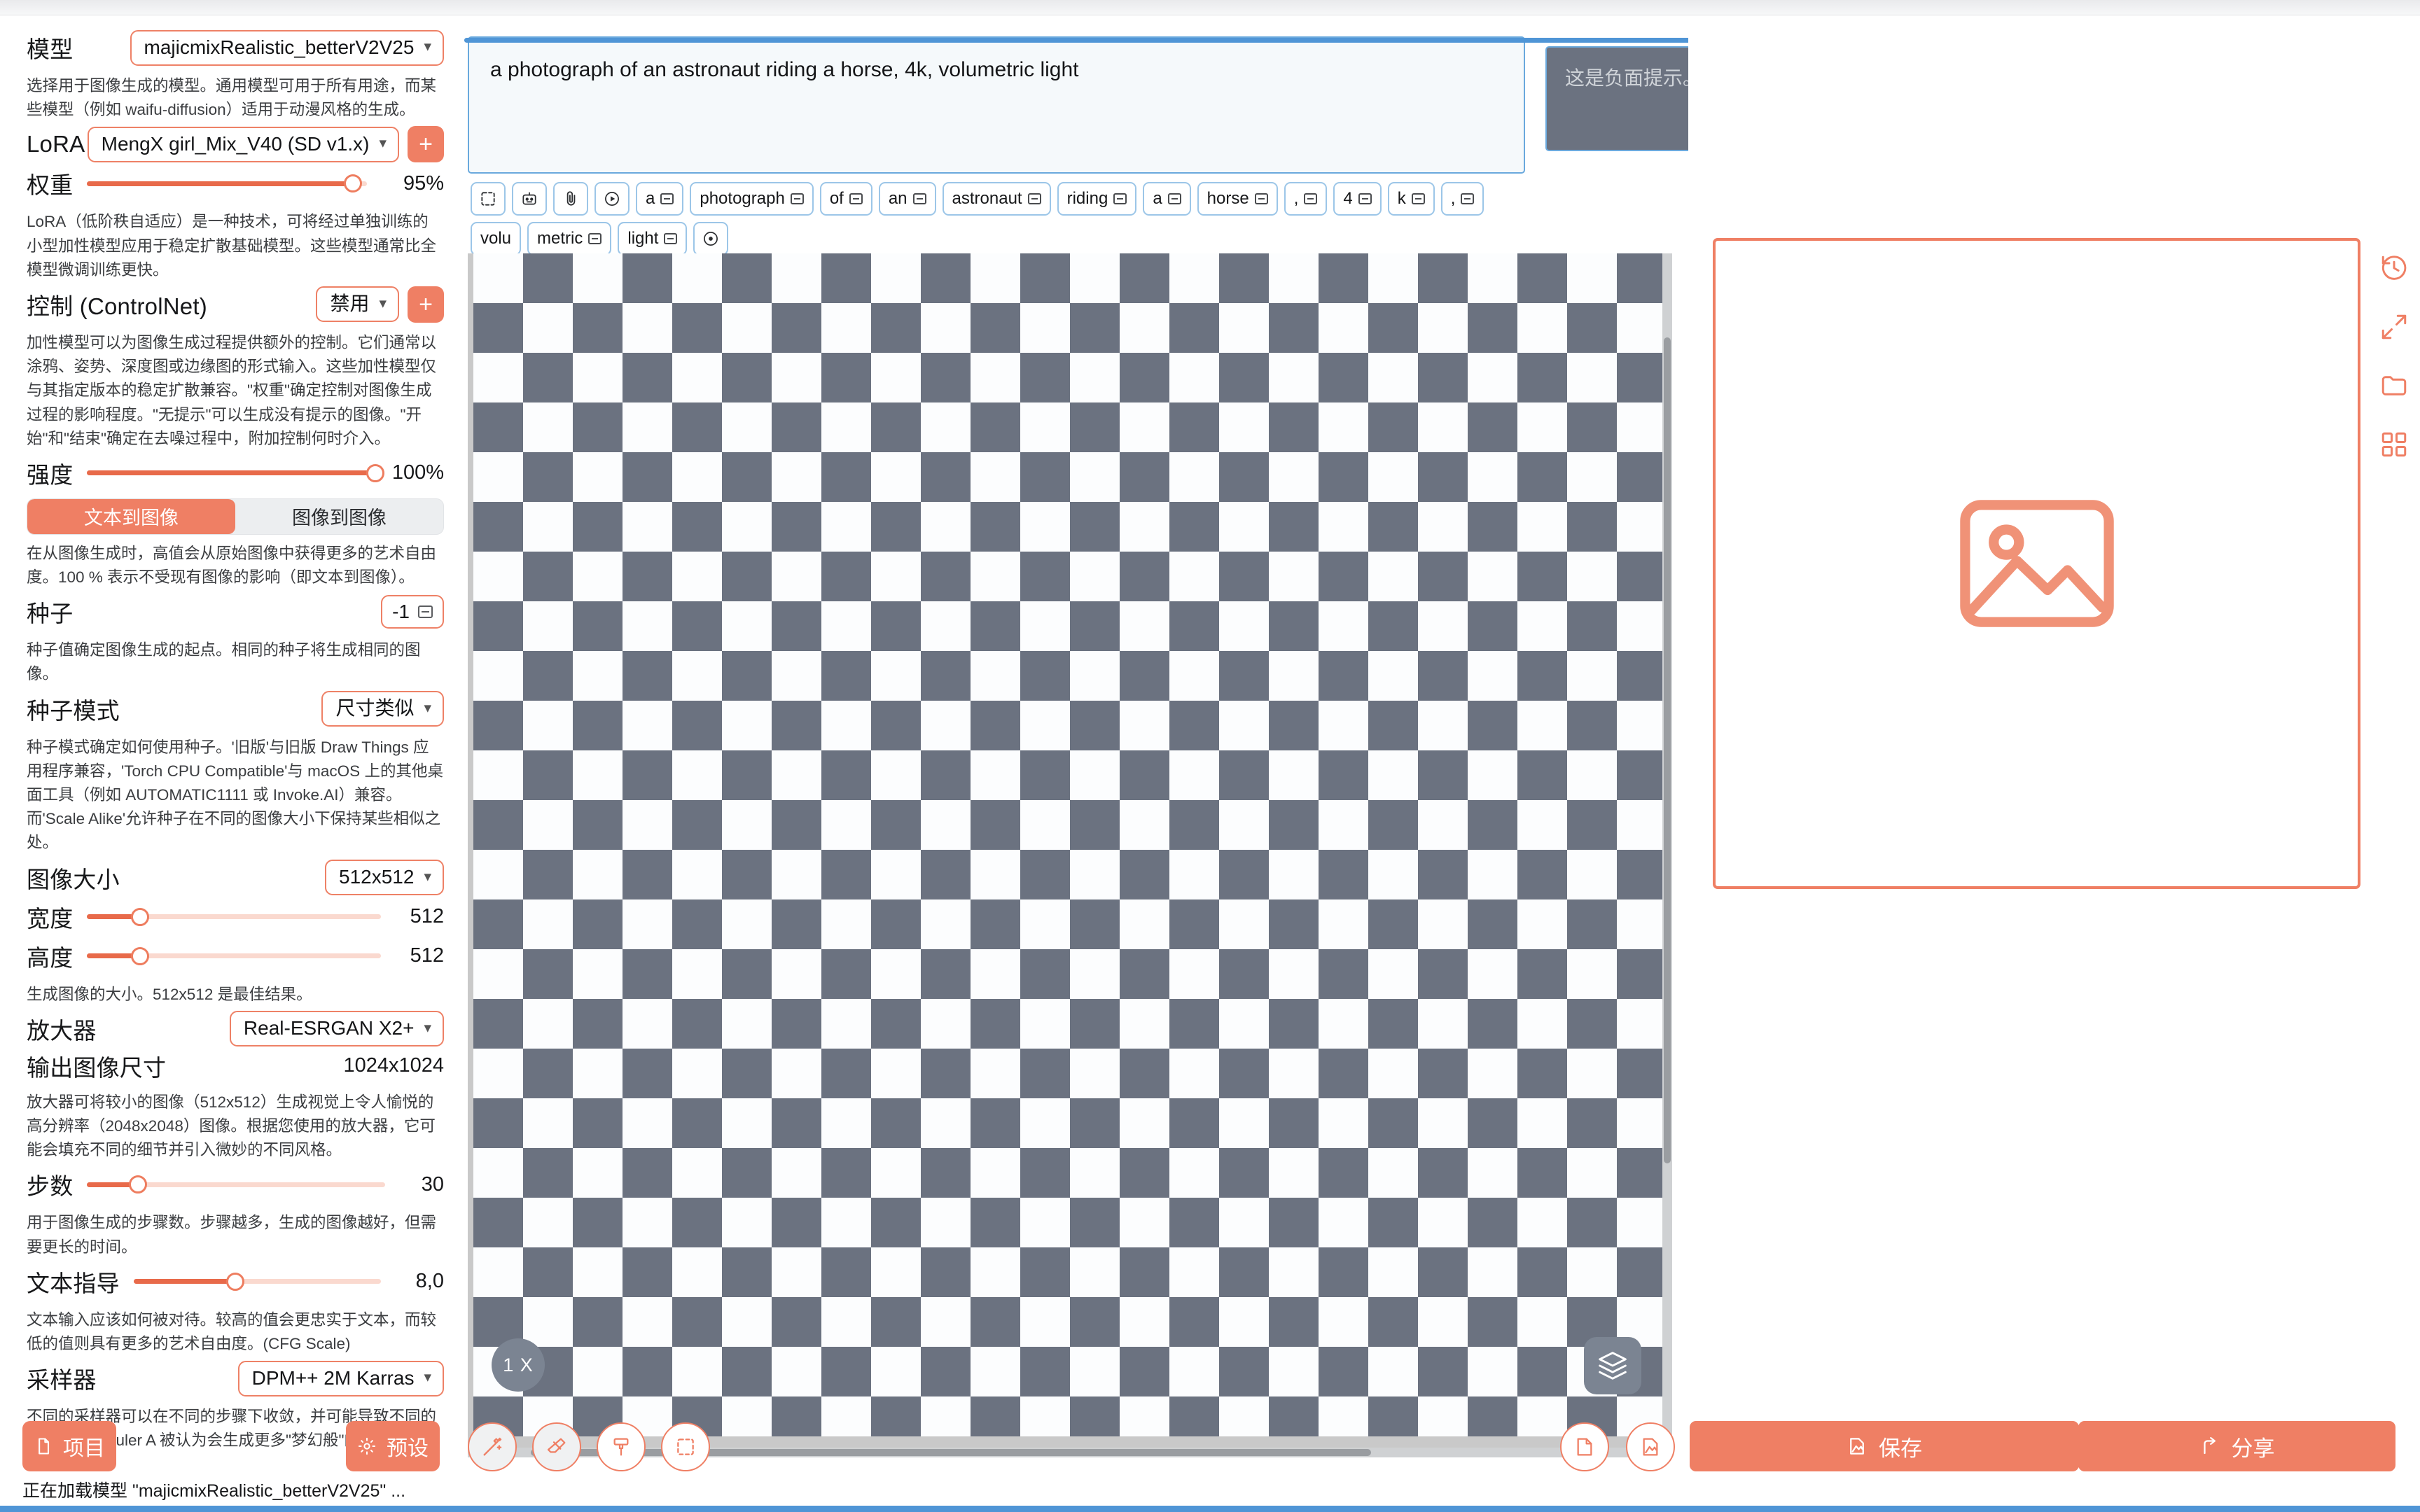  Describe the element at coordinates (987, 198) in the screenshot. I see `prompt-token-label: astronaut` at that location.